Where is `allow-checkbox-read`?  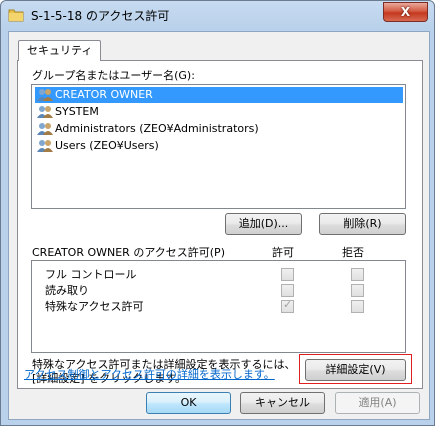
allow-checkbox-read is located at coordinates (287, 290).